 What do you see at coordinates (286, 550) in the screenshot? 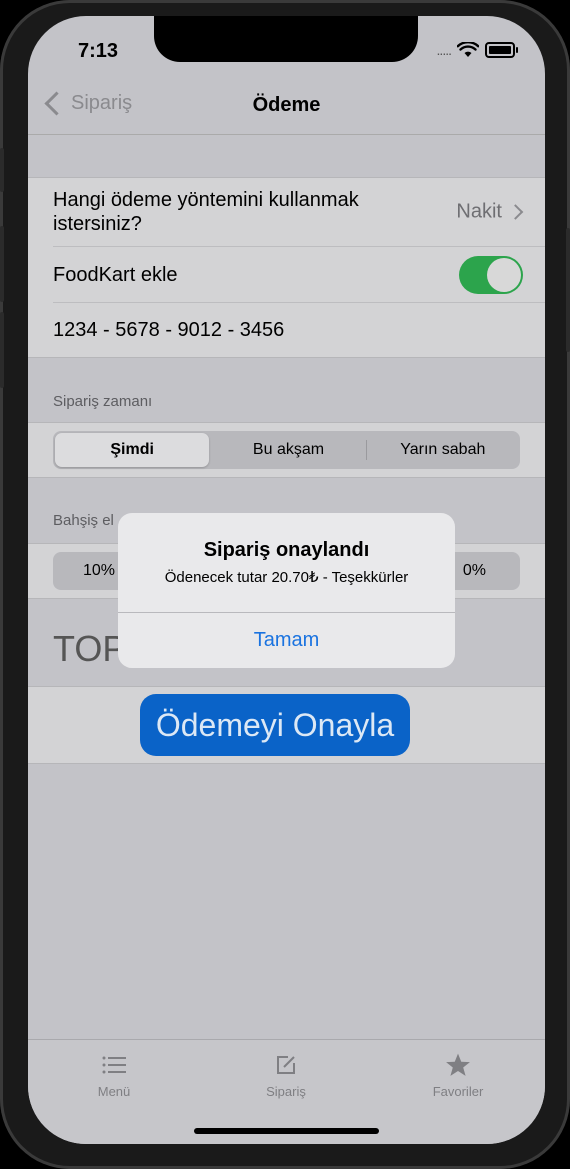
I see `alert-title: Sipariş onaylandı` at bounding box center [286, 550].